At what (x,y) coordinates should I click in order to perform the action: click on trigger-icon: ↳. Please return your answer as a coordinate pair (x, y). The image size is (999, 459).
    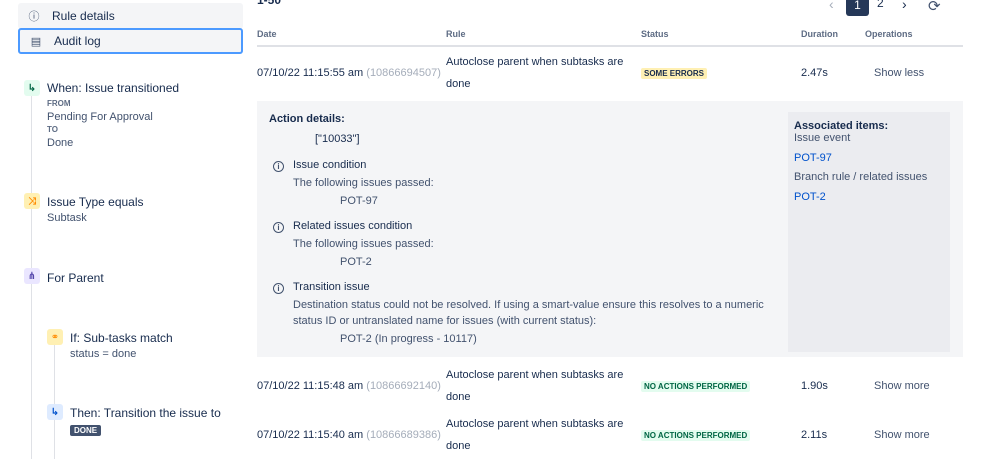
    Looking at the image, I should click on (32, 88).